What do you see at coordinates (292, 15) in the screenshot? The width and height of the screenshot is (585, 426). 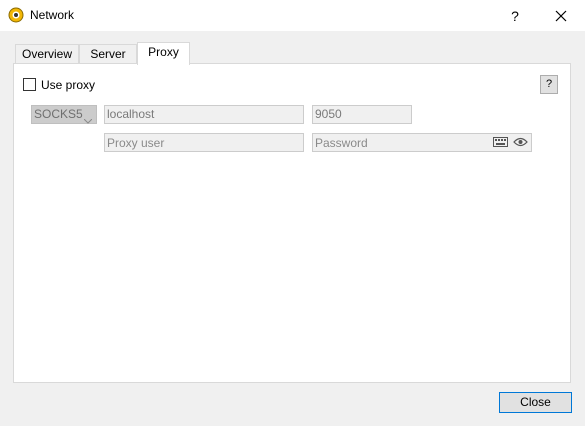 I see `title-bar: Network ?` at bounding box center [292, 15].